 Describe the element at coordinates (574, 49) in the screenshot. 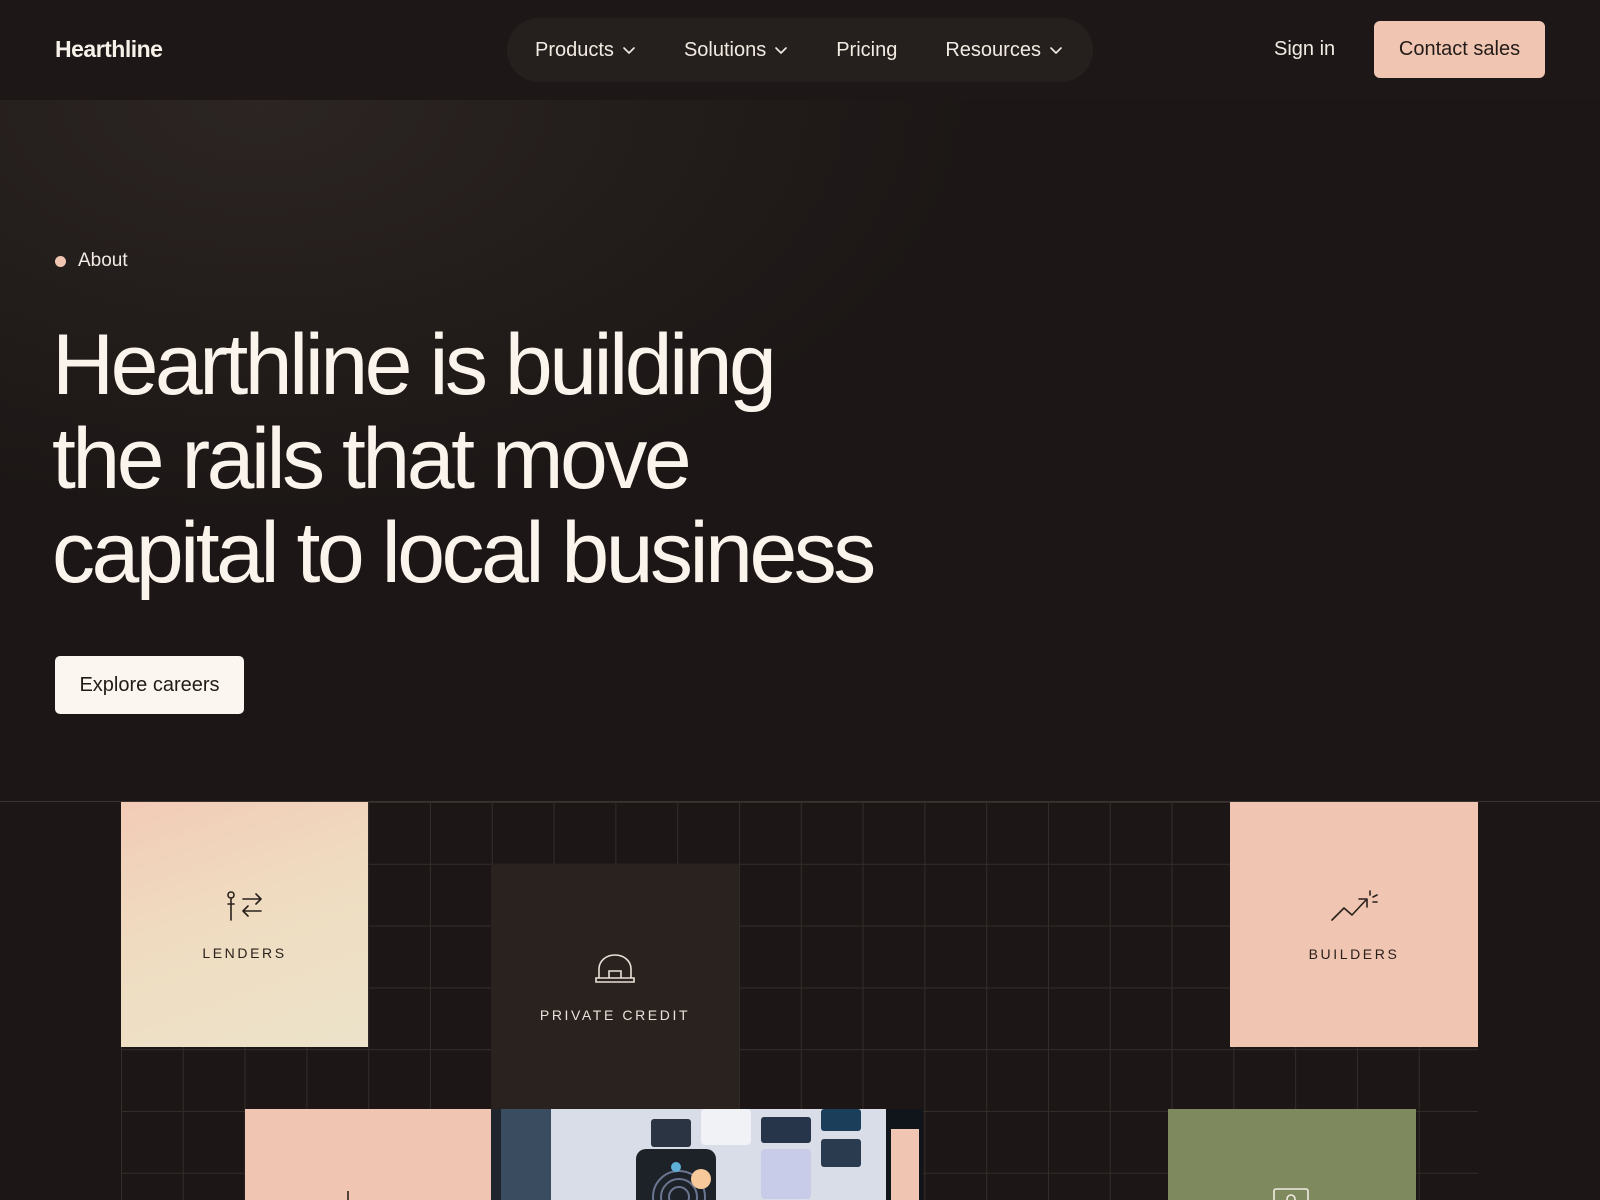

I see `nav-item-label: Products` at that location.